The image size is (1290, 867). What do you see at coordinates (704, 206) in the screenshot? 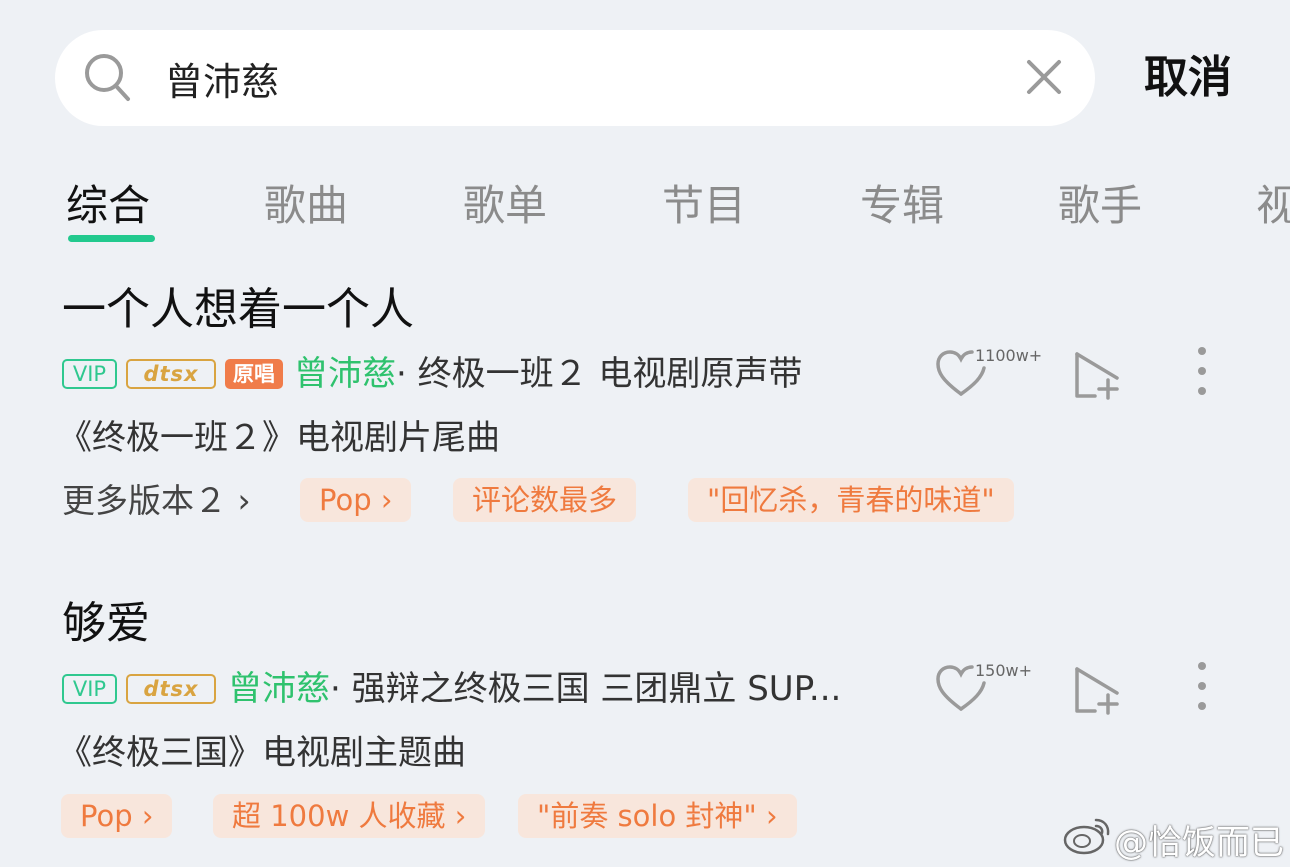
I see `tab-programs: 节目` at bounding box center [704, 206].